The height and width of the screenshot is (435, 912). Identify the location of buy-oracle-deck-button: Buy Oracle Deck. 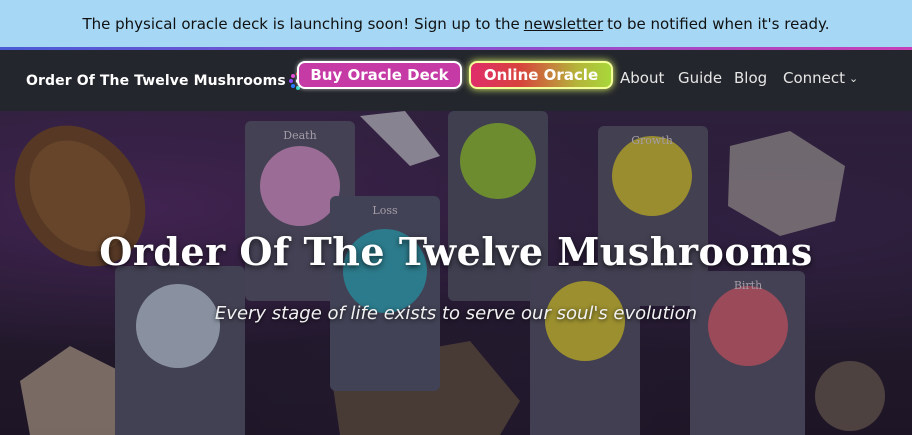
(379, 75).